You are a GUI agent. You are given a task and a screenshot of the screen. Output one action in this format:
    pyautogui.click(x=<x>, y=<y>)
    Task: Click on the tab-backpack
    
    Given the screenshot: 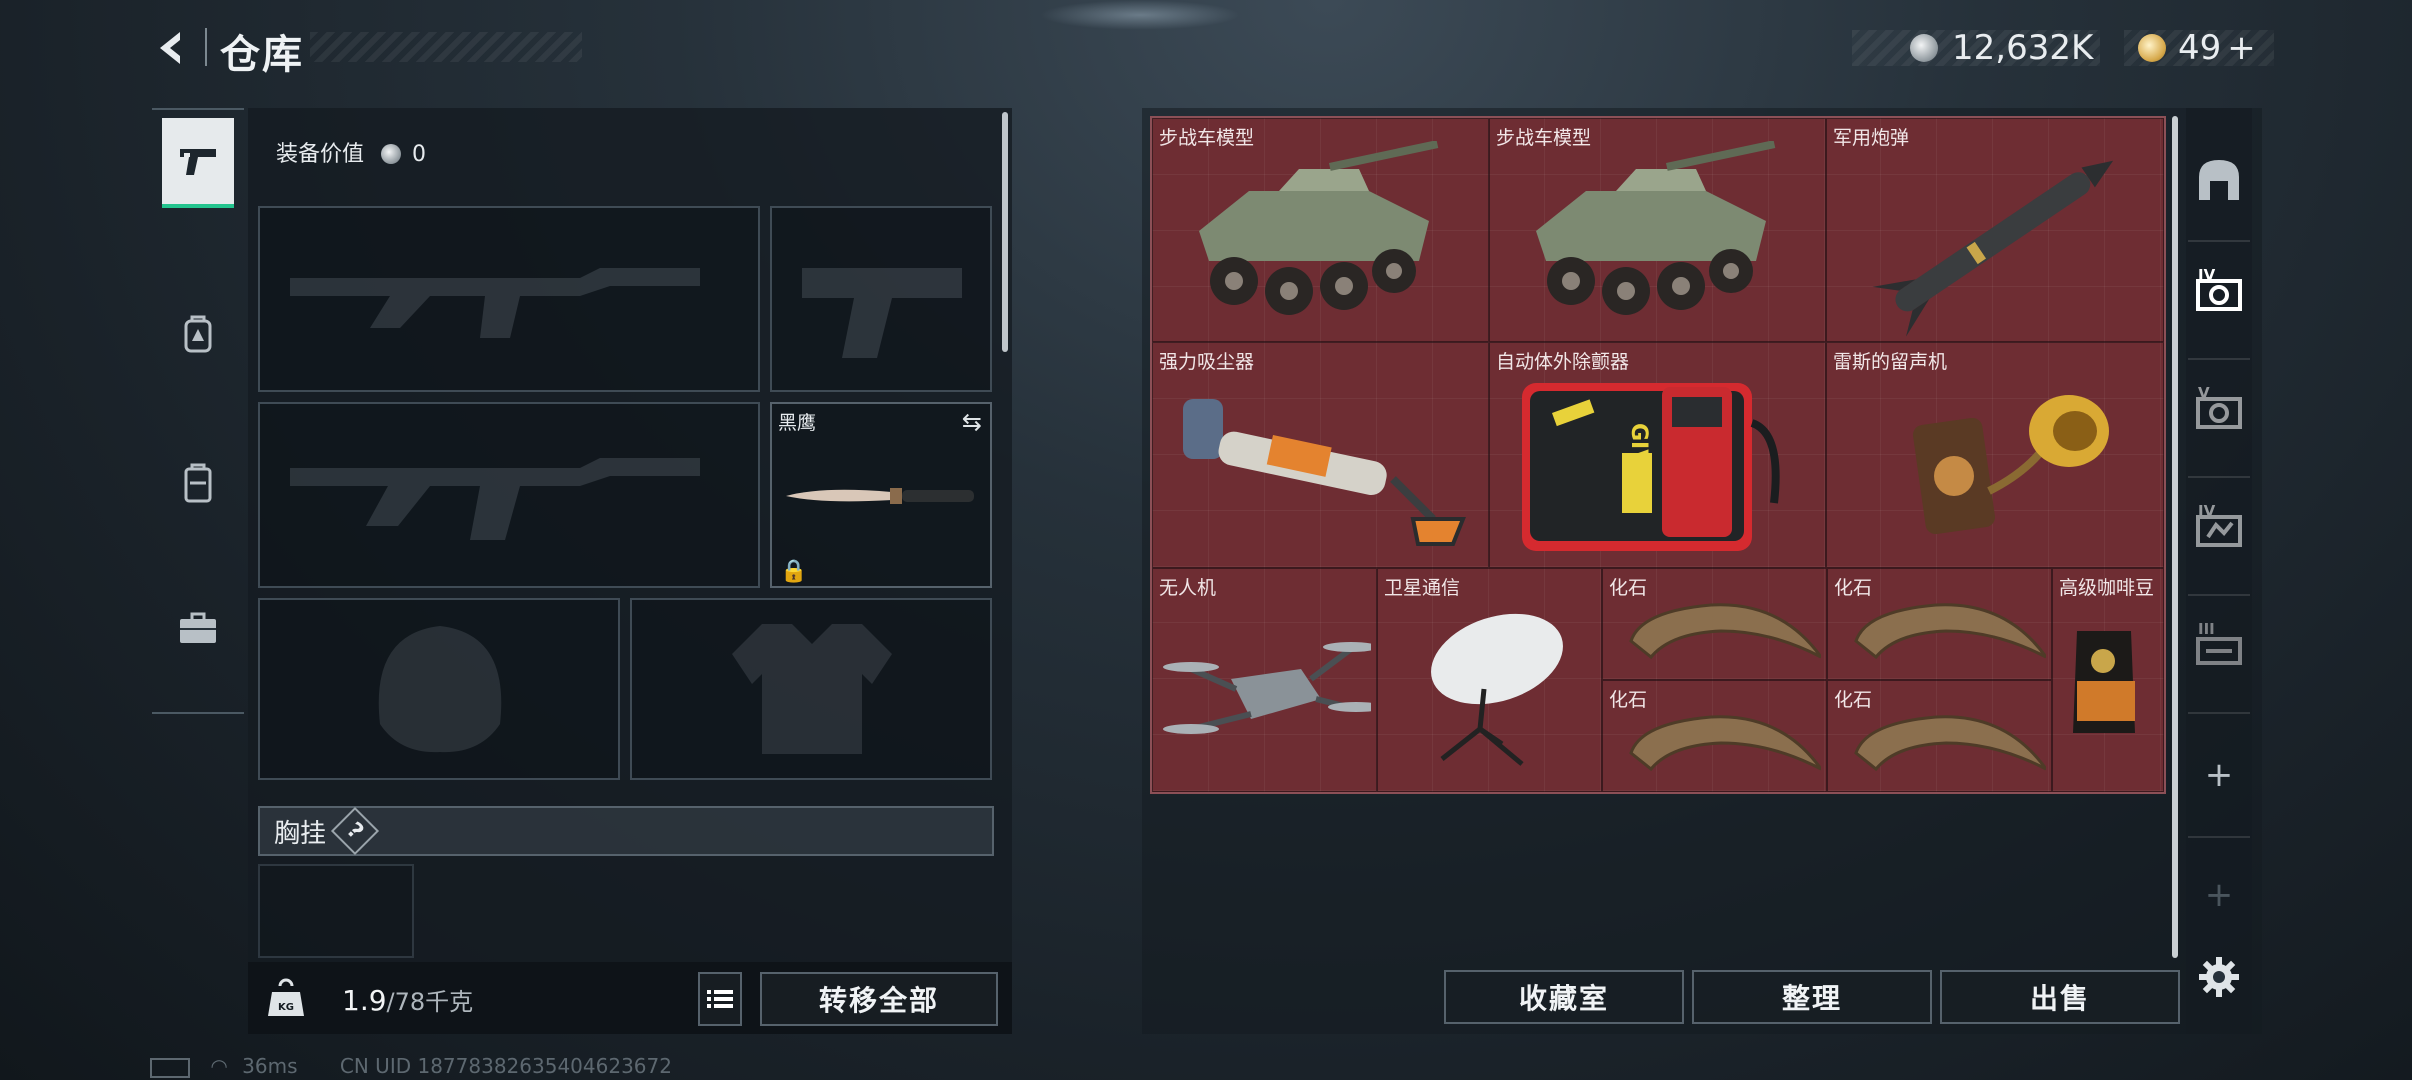 What is the action you would take?
    pyautogui.click(x=198, y=483)
    